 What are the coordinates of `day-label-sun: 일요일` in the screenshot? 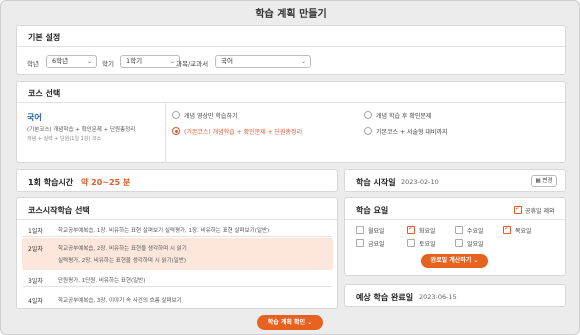 It's located at (475, 243).